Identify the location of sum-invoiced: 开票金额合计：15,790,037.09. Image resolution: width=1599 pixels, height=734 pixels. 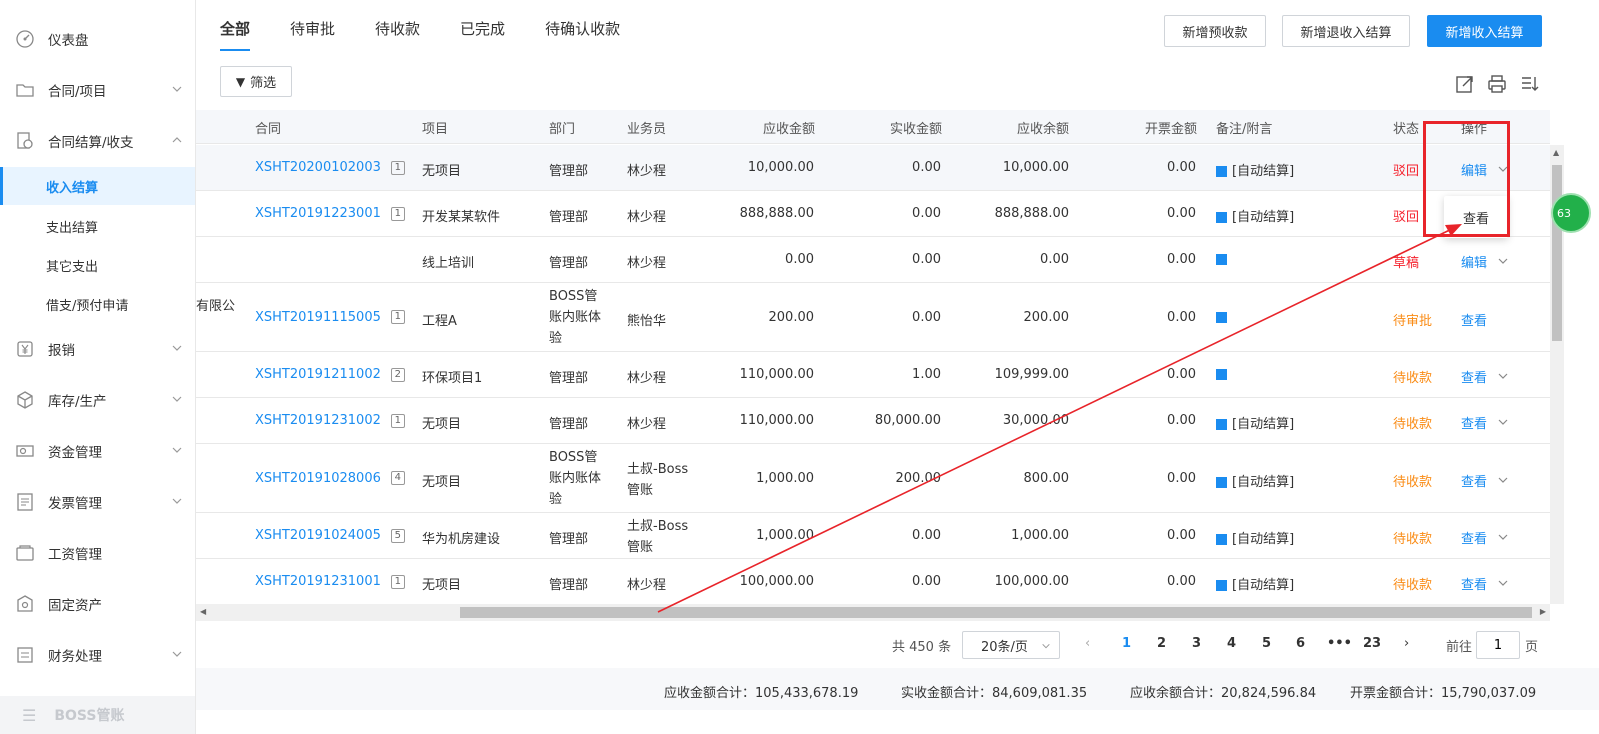
(1443, 693).